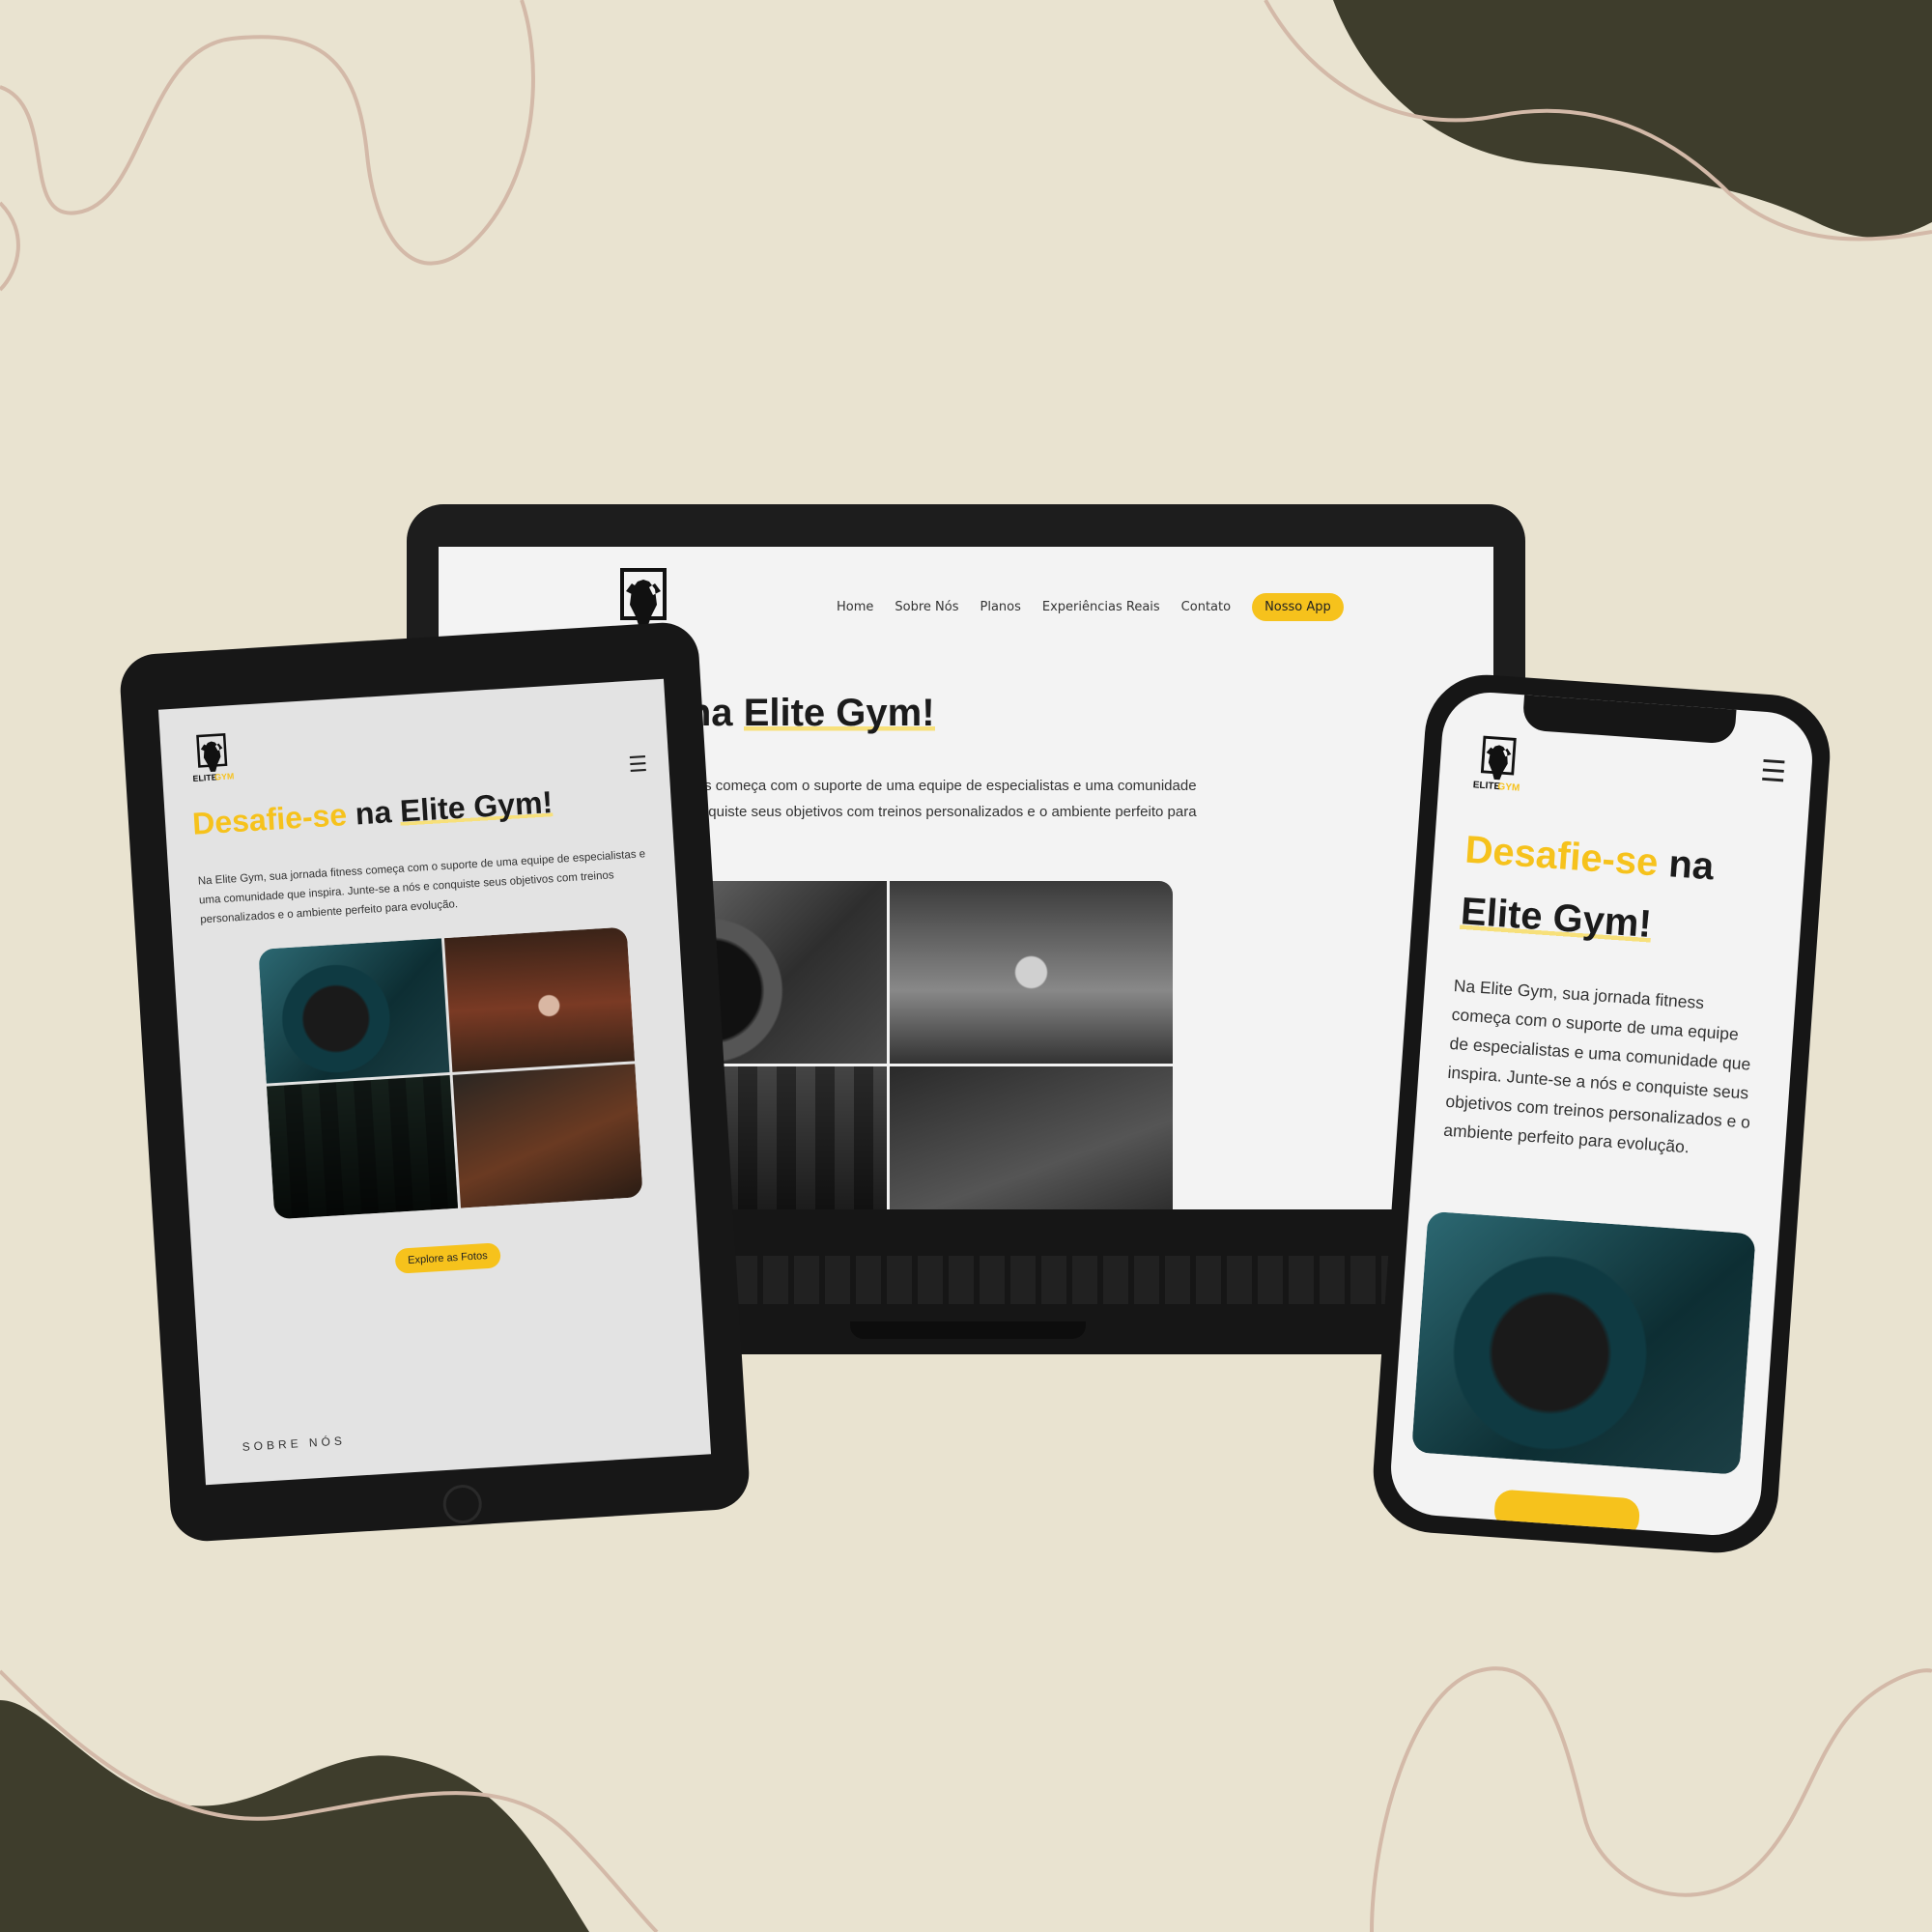 The image size is (1932, 1932). What do you see at coordinates (1583, 1342) in the screenshot?
I see `hero-photo-deadlift` at bounding box center [1583, 1342].